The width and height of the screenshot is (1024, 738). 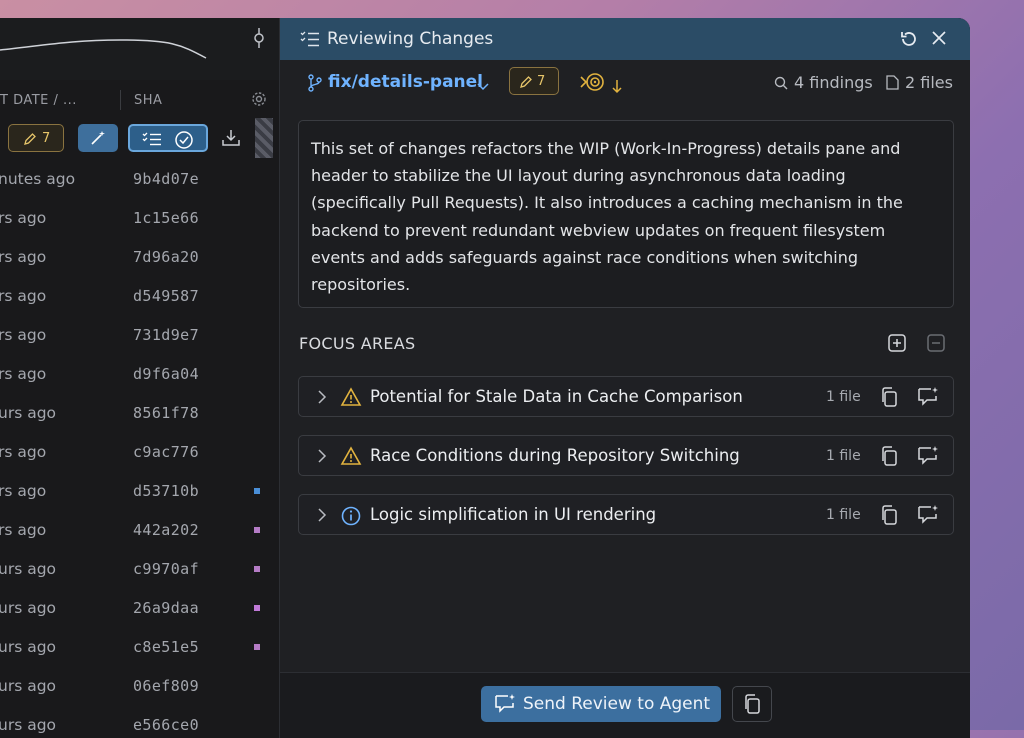 I want to click on ai-wand-button, so click(x=98, y=138).